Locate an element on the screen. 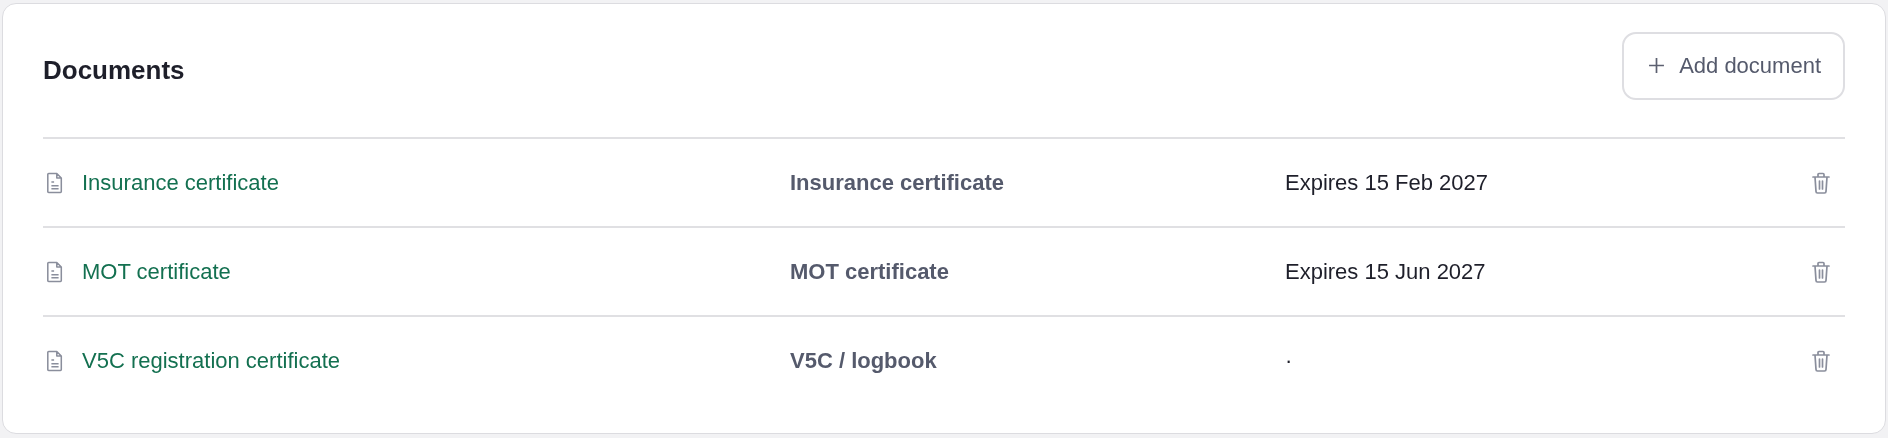 The height and width of the screenshot is (438, 1888). expiry-date: · is located at coordinates (1289, 360).